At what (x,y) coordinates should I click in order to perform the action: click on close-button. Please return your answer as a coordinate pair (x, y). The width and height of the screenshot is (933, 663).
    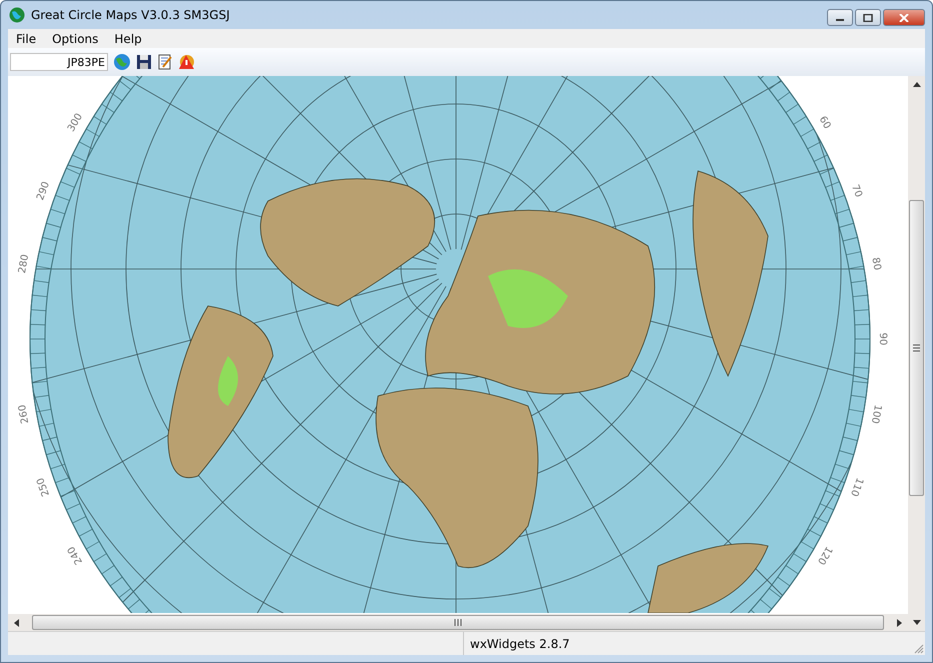
    Looking at the image, I should click on (904, 17).